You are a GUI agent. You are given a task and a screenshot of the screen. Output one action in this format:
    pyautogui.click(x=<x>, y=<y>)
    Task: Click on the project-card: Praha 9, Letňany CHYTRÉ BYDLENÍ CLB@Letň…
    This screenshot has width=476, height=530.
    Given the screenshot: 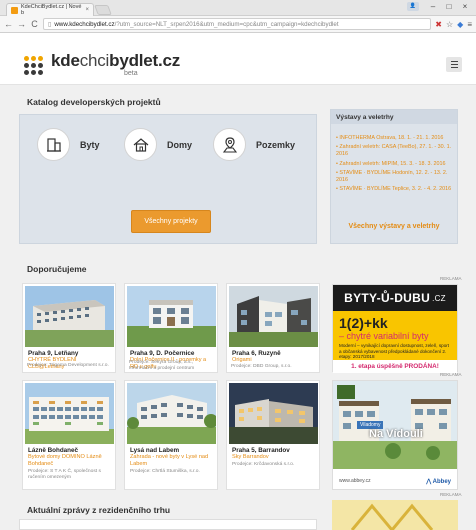 What is the action you would take?
    pyautogui.click(x=69, y=328)
    